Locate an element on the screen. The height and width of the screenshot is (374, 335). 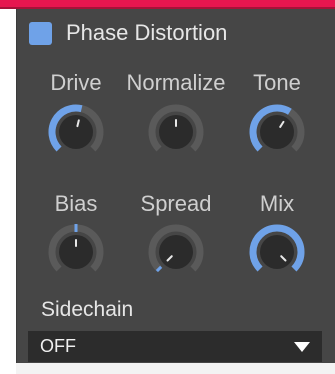
module-header: Phase Distortion is located at coordinates (128, 32).